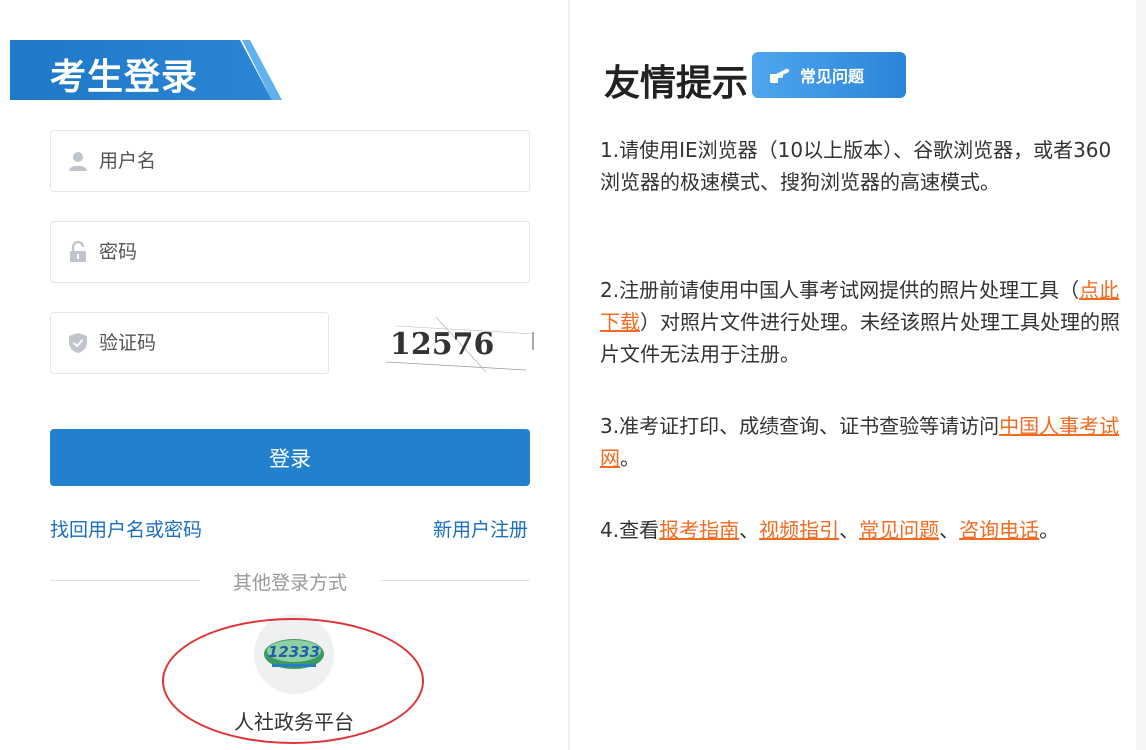 The width and height of the screenshot is (1146, 750). What do you see at coordinates (780, 75) in the screenshot?
I see `pointing-hand-icon` at bounding box center [780, 75].